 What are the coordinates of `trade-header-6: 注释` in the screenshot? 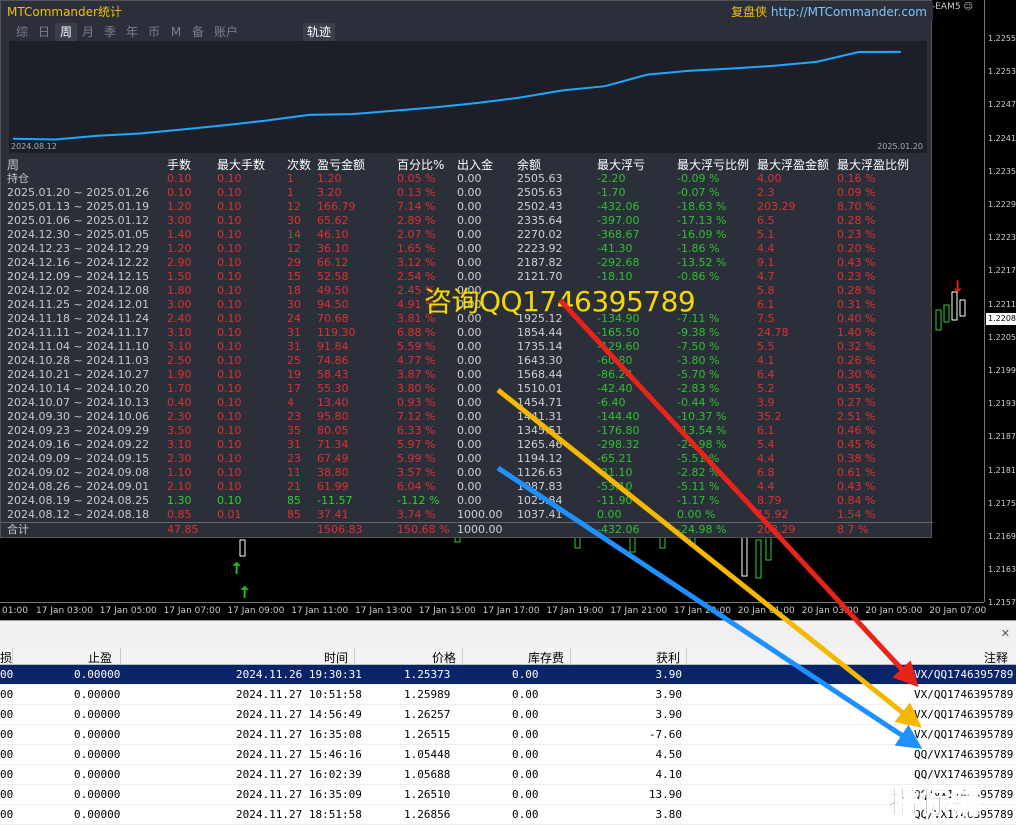 It's located at (996, 657).